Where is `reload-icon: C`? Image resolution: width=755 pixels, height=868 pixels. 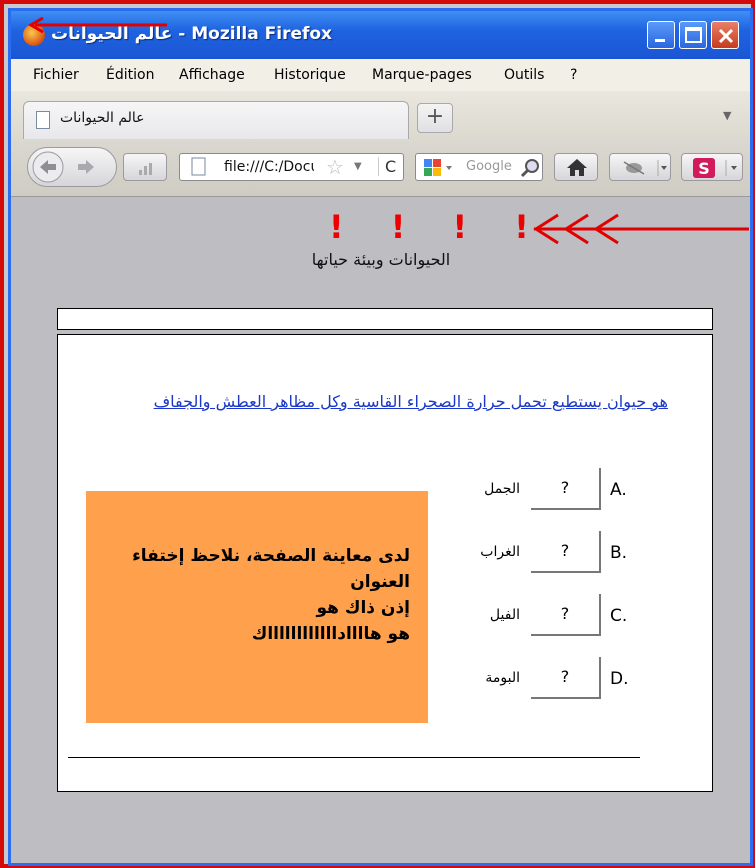
reload-icon: C is located at coordinates (387, 166).